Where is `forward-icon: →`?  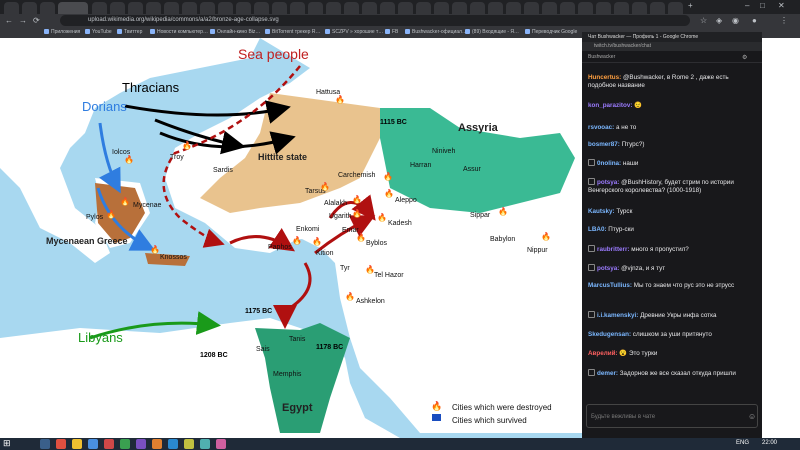
forward-icon: → is located at coordinates (23, 20).